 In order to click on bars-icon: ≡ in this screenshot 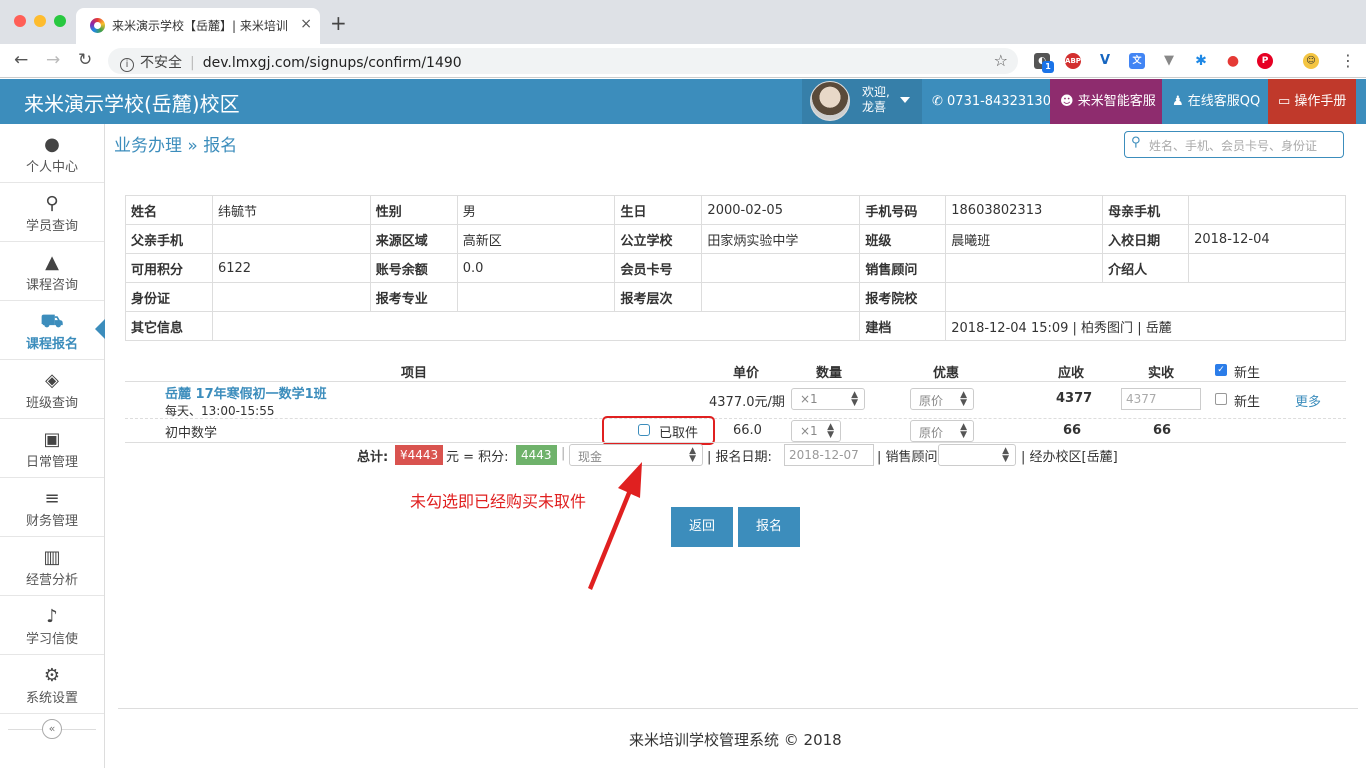, I will do `click(52, 498)`.